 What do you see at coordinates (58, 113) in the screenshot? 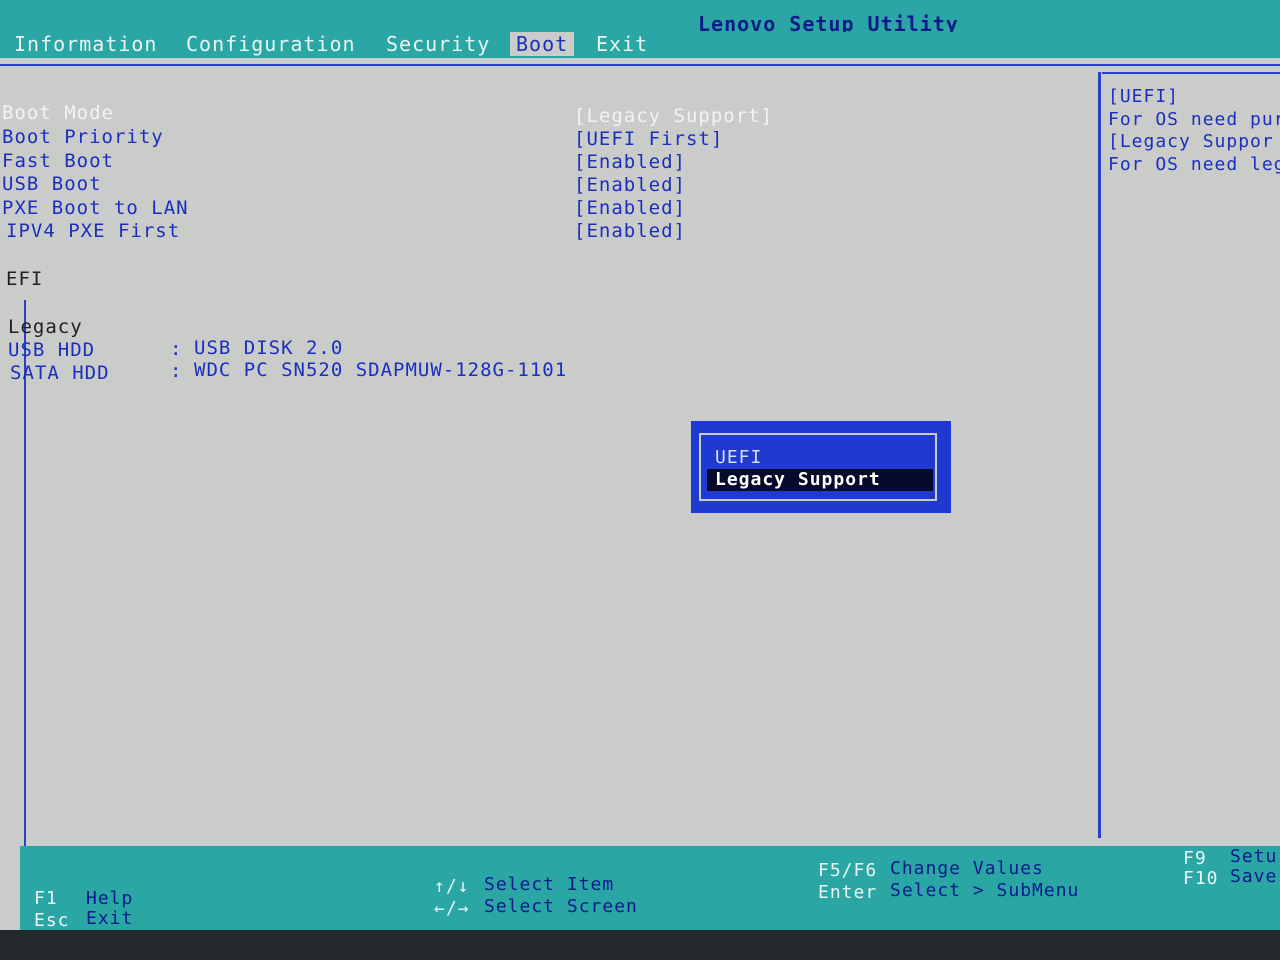
I see `setting-label-boot-mode: Boot Mode` at bounding box center [58, 113].